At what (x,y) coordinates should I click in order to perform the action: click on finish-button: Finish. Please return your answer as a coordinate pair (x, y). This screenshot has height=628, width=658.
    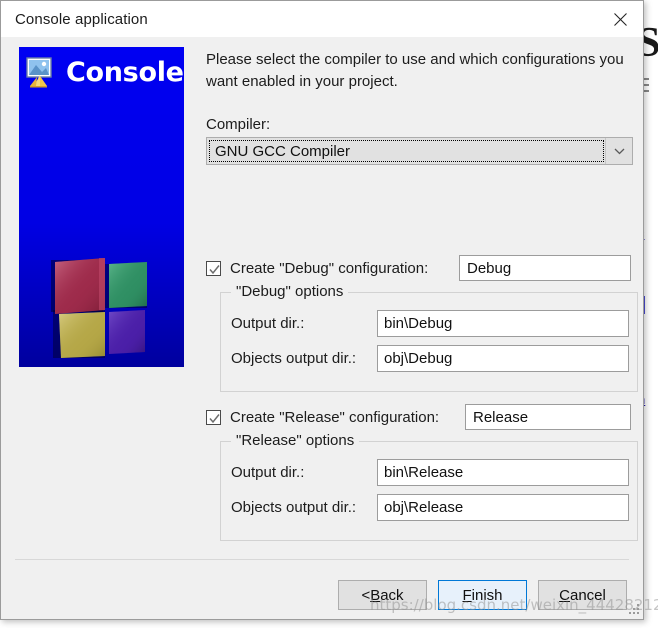
    Looking at the image, I should click on (482, 595).